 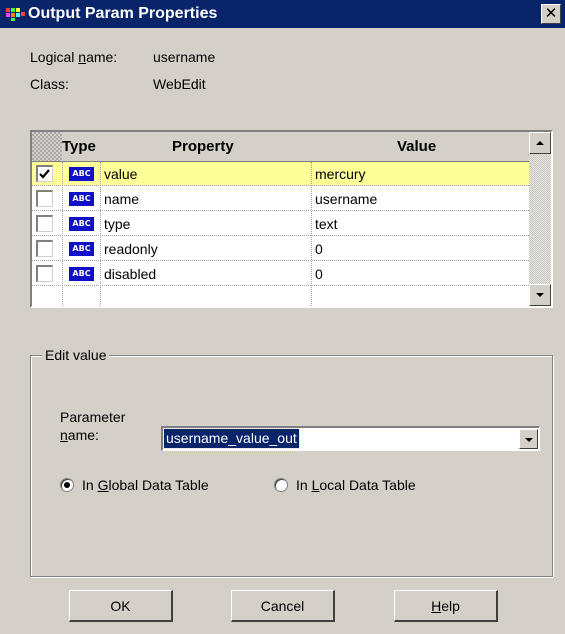 What do you see at coordinates (93, 426) in the screenshot?
I see `parameter-name-label: Parameter name:` at bounding box center [93, 426].